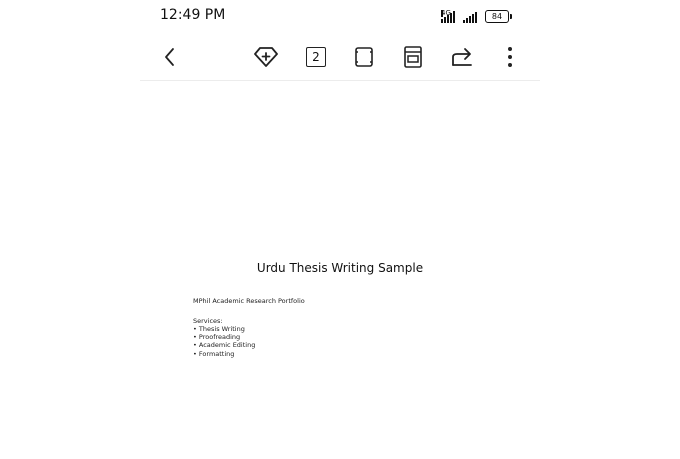  I want to click on back-button, so click(170, 57).